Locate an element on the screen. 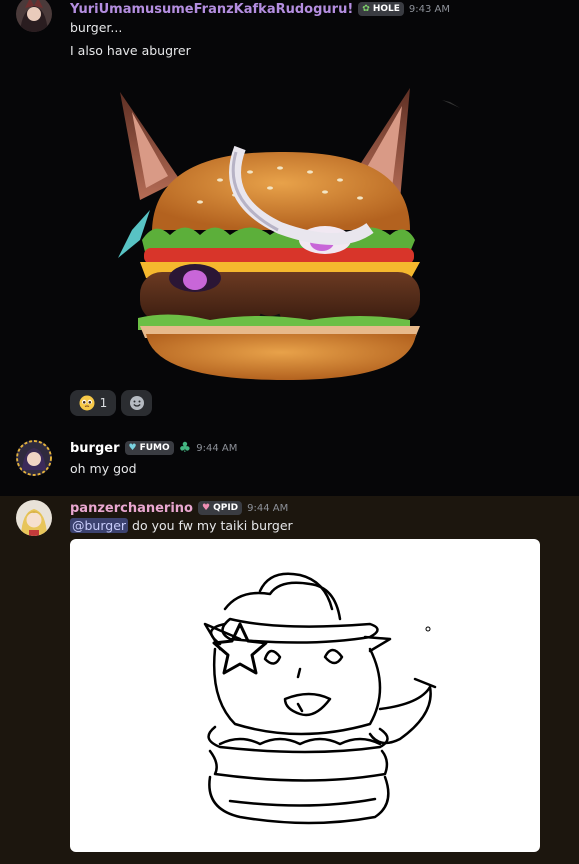 The width and height of the screenshot is (579, 864). add-reaction-icon is located at coordinates (136, 403).